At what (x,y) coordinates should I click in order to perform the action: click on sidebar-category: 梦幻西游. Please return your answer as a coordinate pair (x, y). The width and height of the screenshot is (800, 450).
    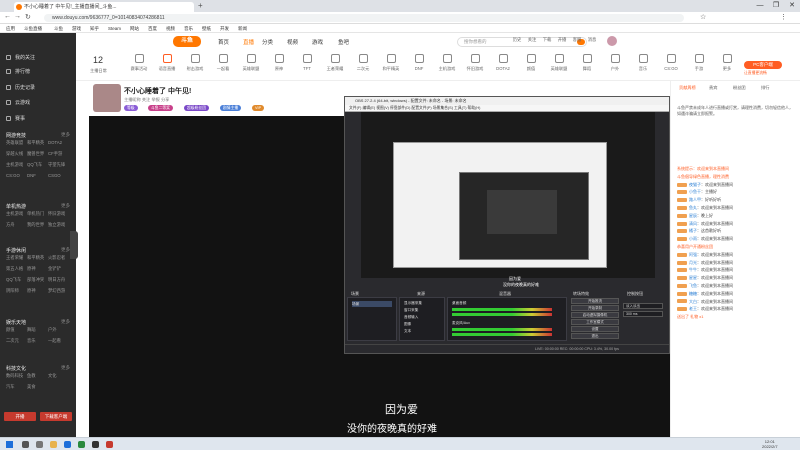
    Looking at the image, I should click on (58, 291).